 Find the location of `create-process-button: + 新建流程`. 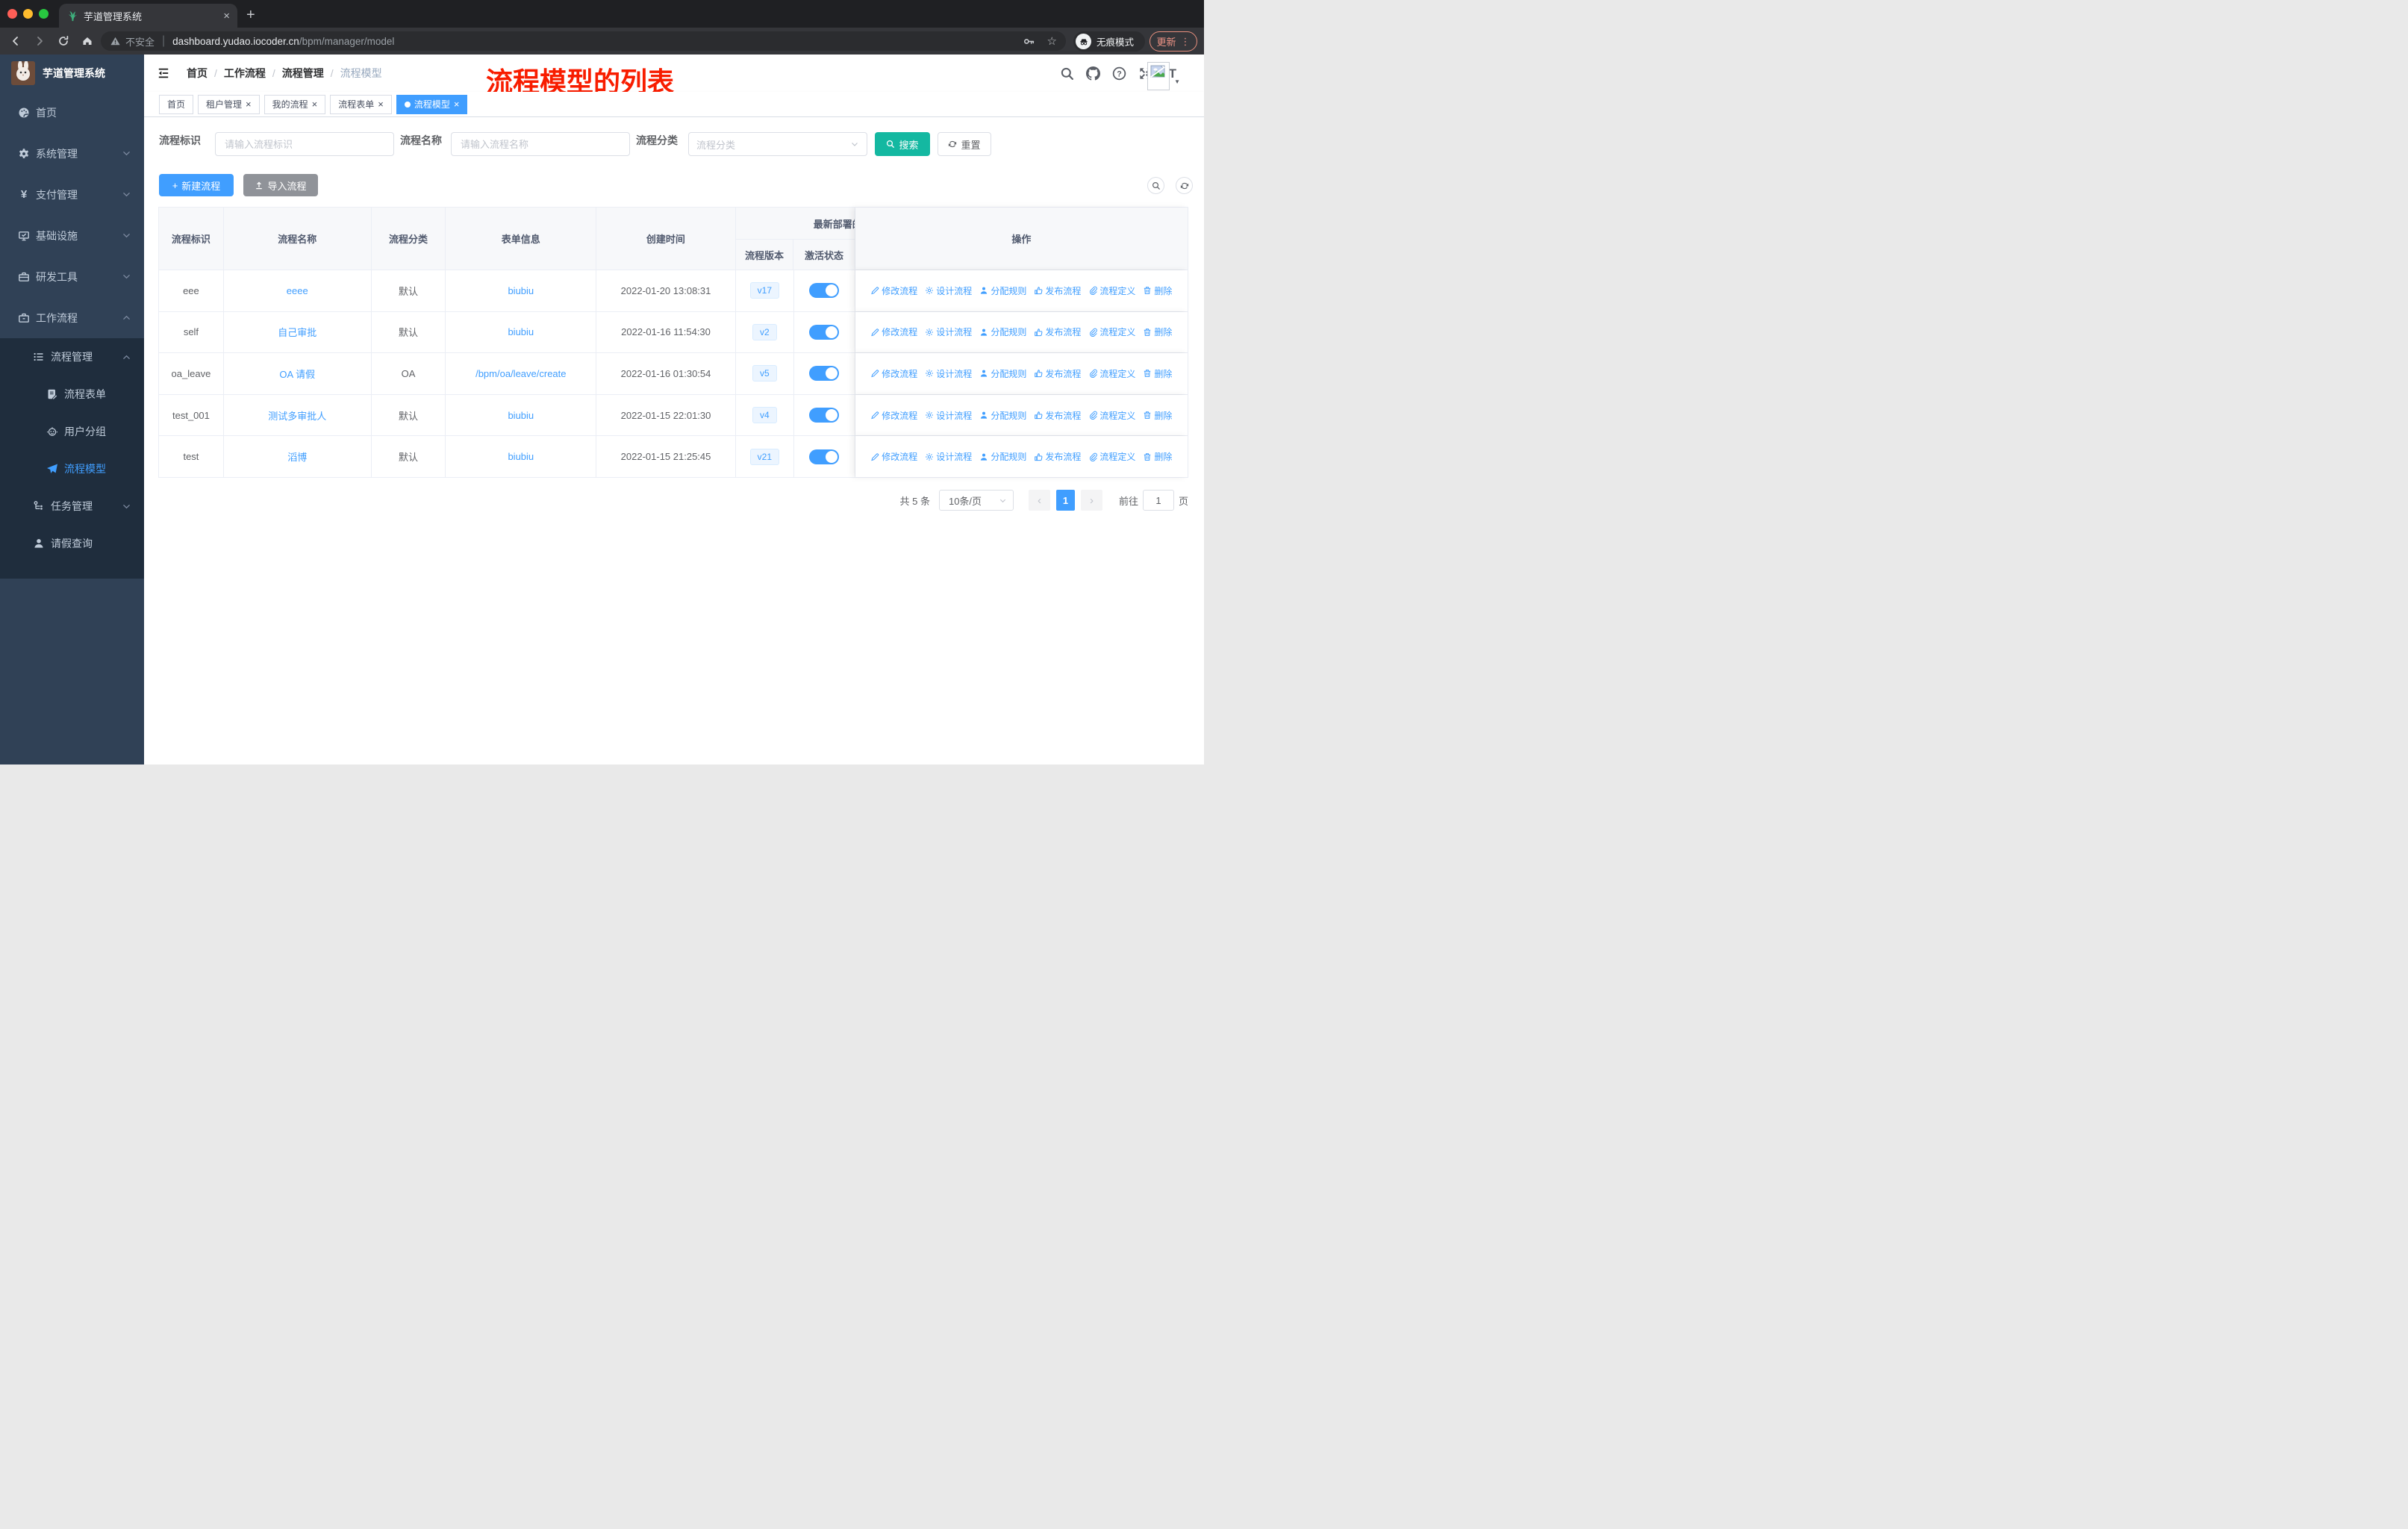

create-process-button: + 新建流程 is located at coordinates (196, 185).